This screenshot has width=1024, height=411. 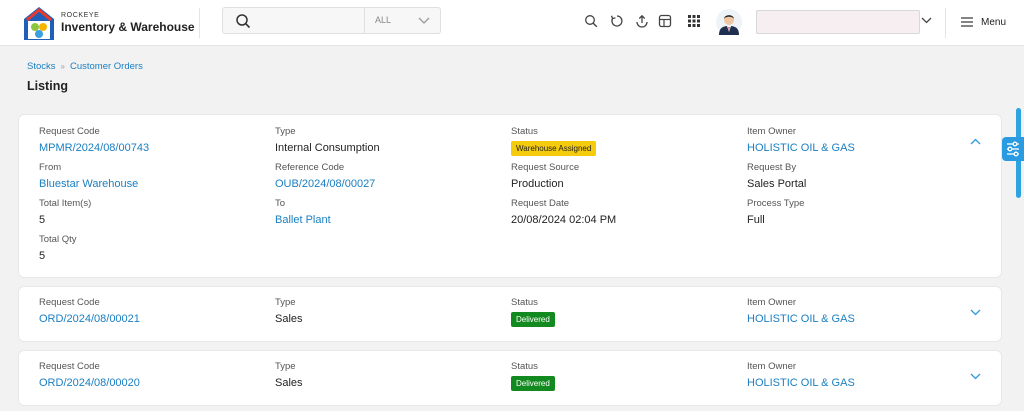 I want to click on reference-code-link: OUB/2024/08/00027, so click(x=325, y=184).